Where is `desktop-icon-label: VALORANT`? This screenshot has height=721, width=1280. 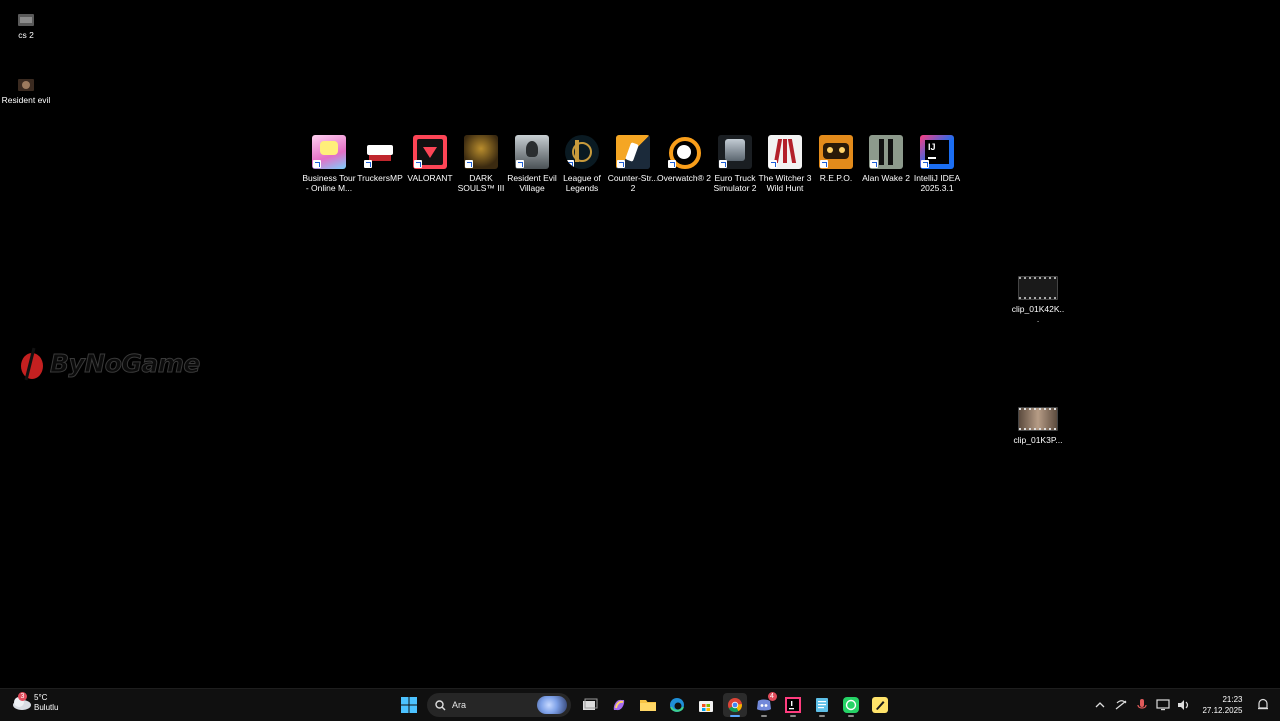 desktop-icon-label: VALORANT is located at coordinates (430, 178).